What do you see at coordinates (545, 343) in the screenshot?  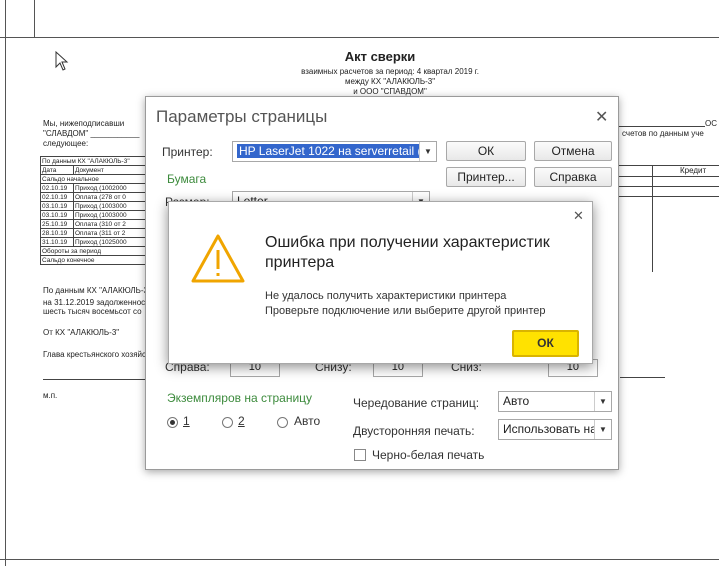 I see `error-ok-button: ОК` at bounding box center [545, 343].